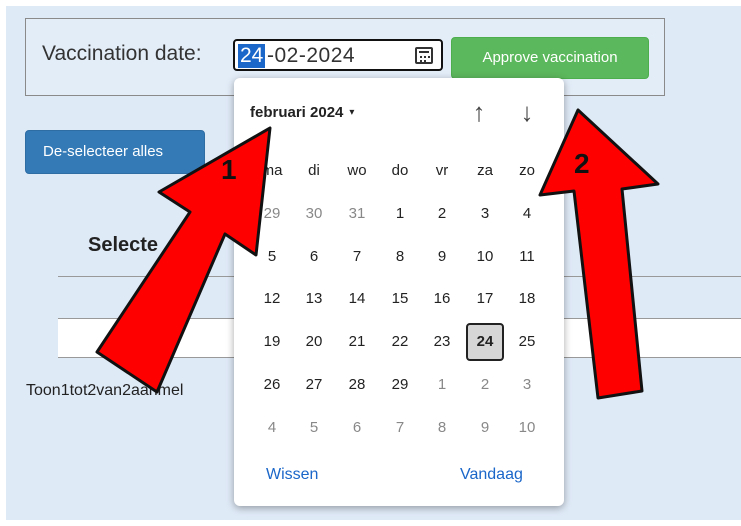  I want to click on annotation-label-2: 2, so click(582, 163).